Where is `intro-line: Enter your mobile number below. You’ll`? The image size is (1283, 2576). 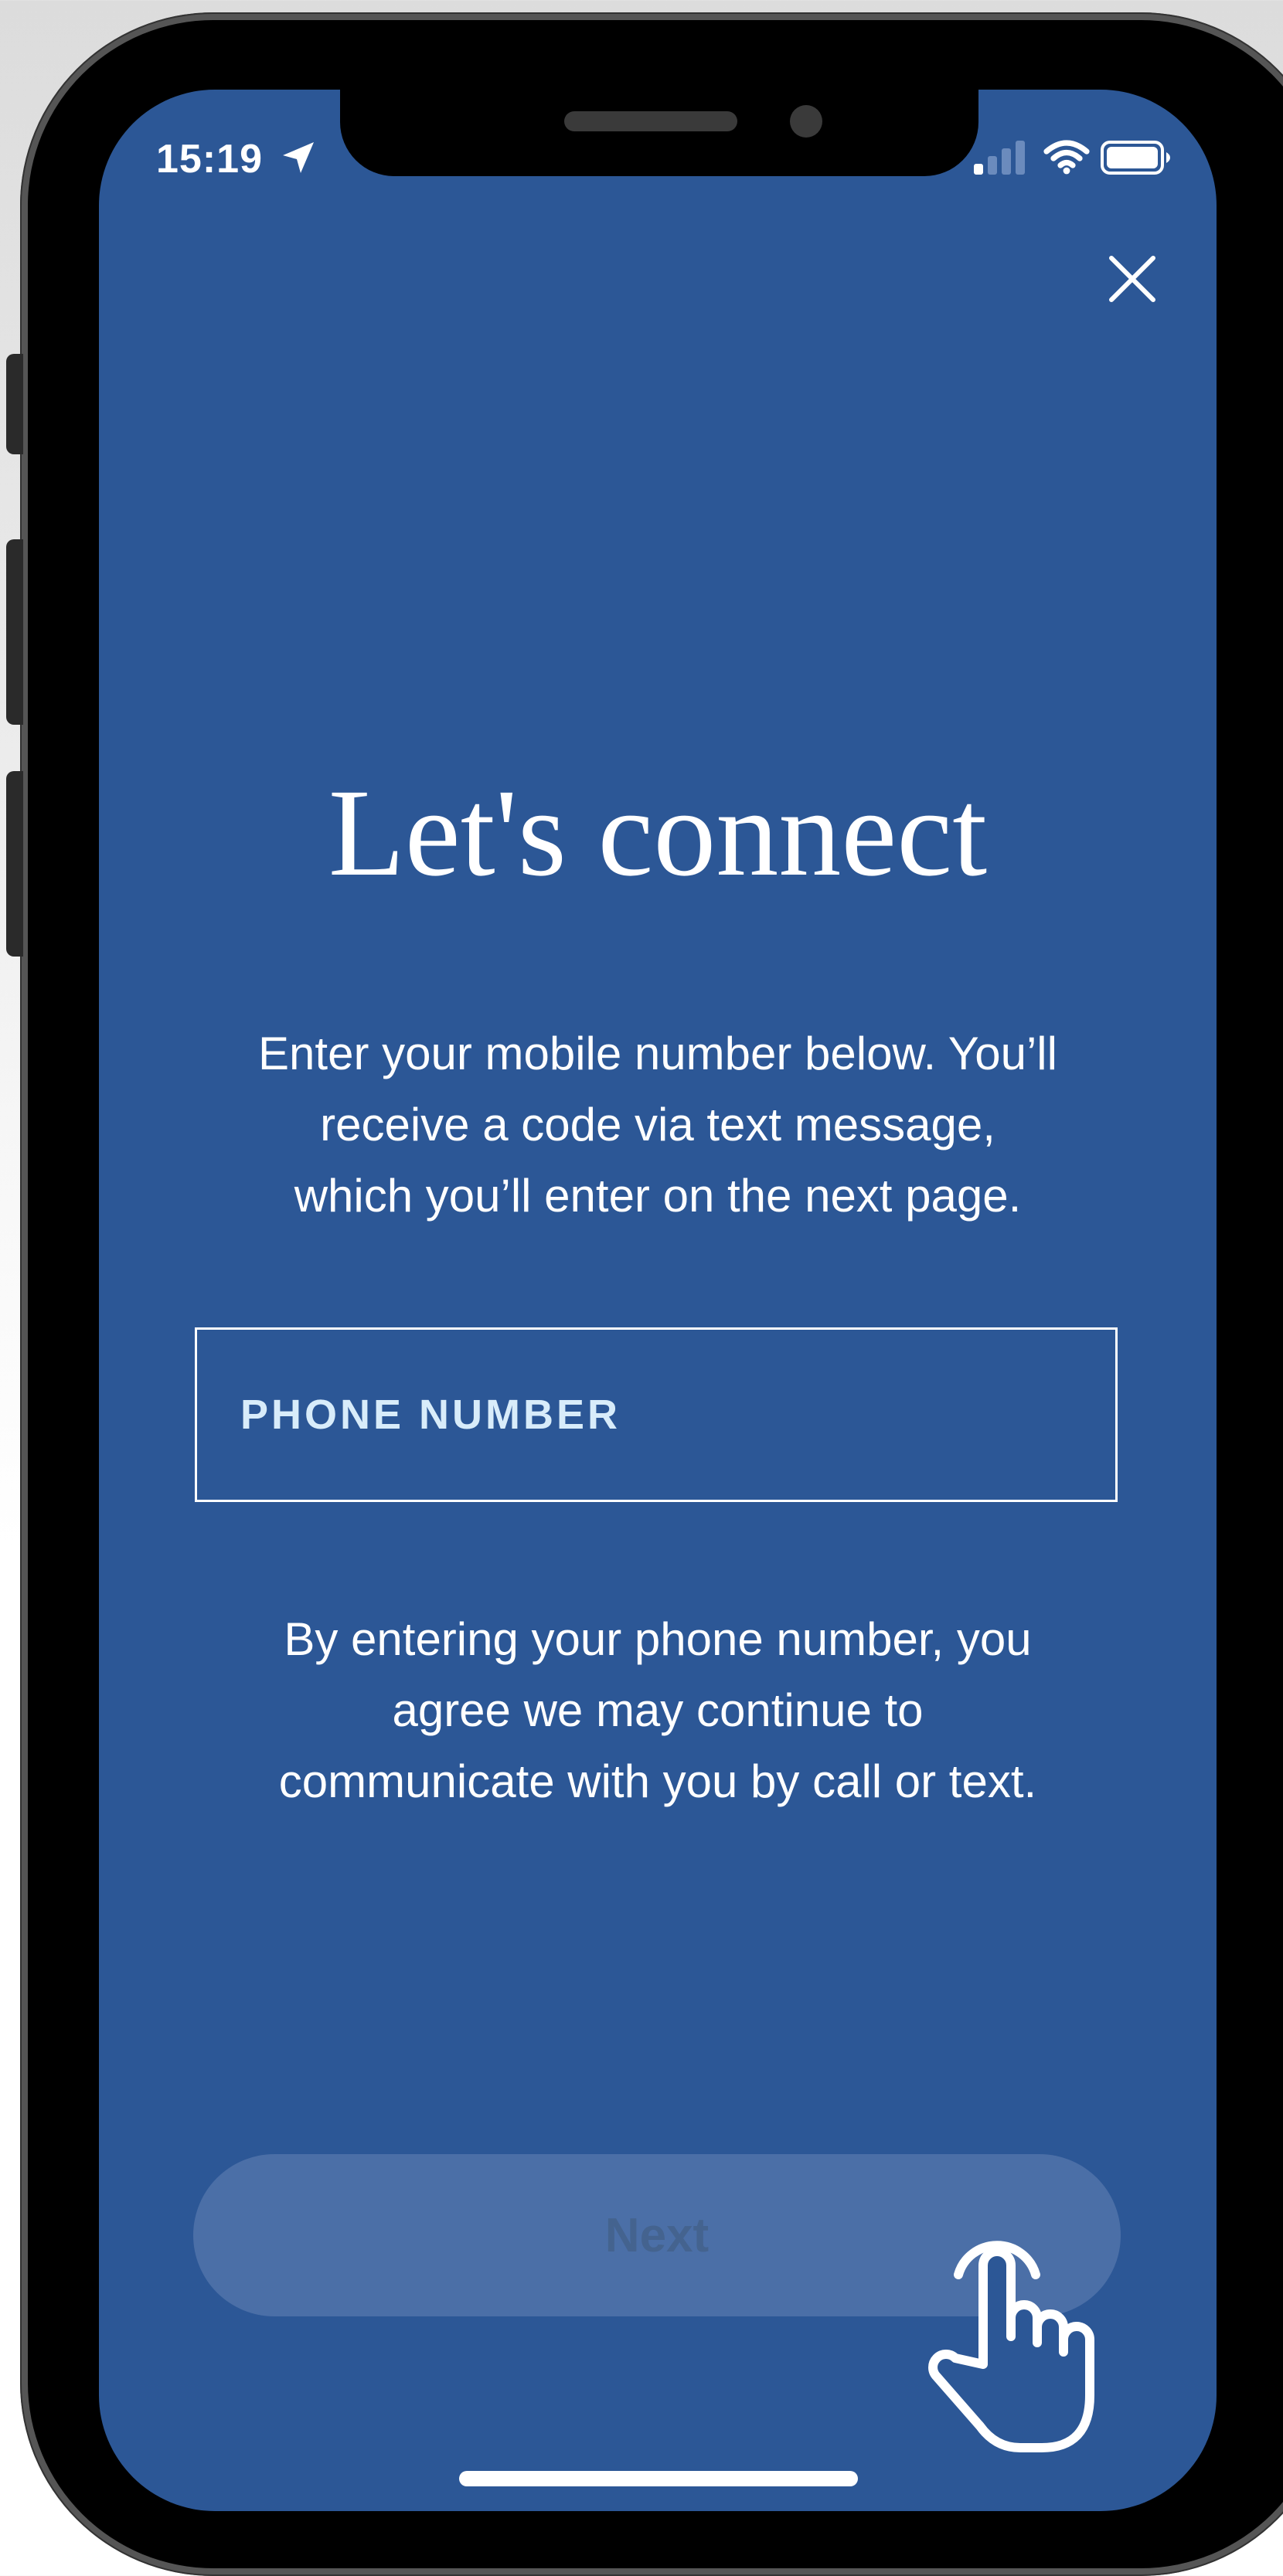
intro-line: Enter your mobile number below. You’ll is located at coordinates (657, 1053).